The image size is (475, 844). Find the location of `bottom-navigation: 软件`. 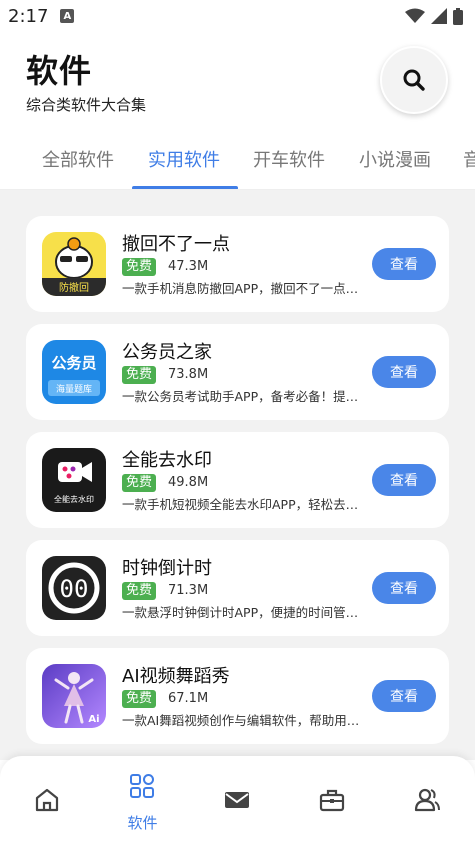

bottom-navigation: 软件 is located at coordinates (237, 800).